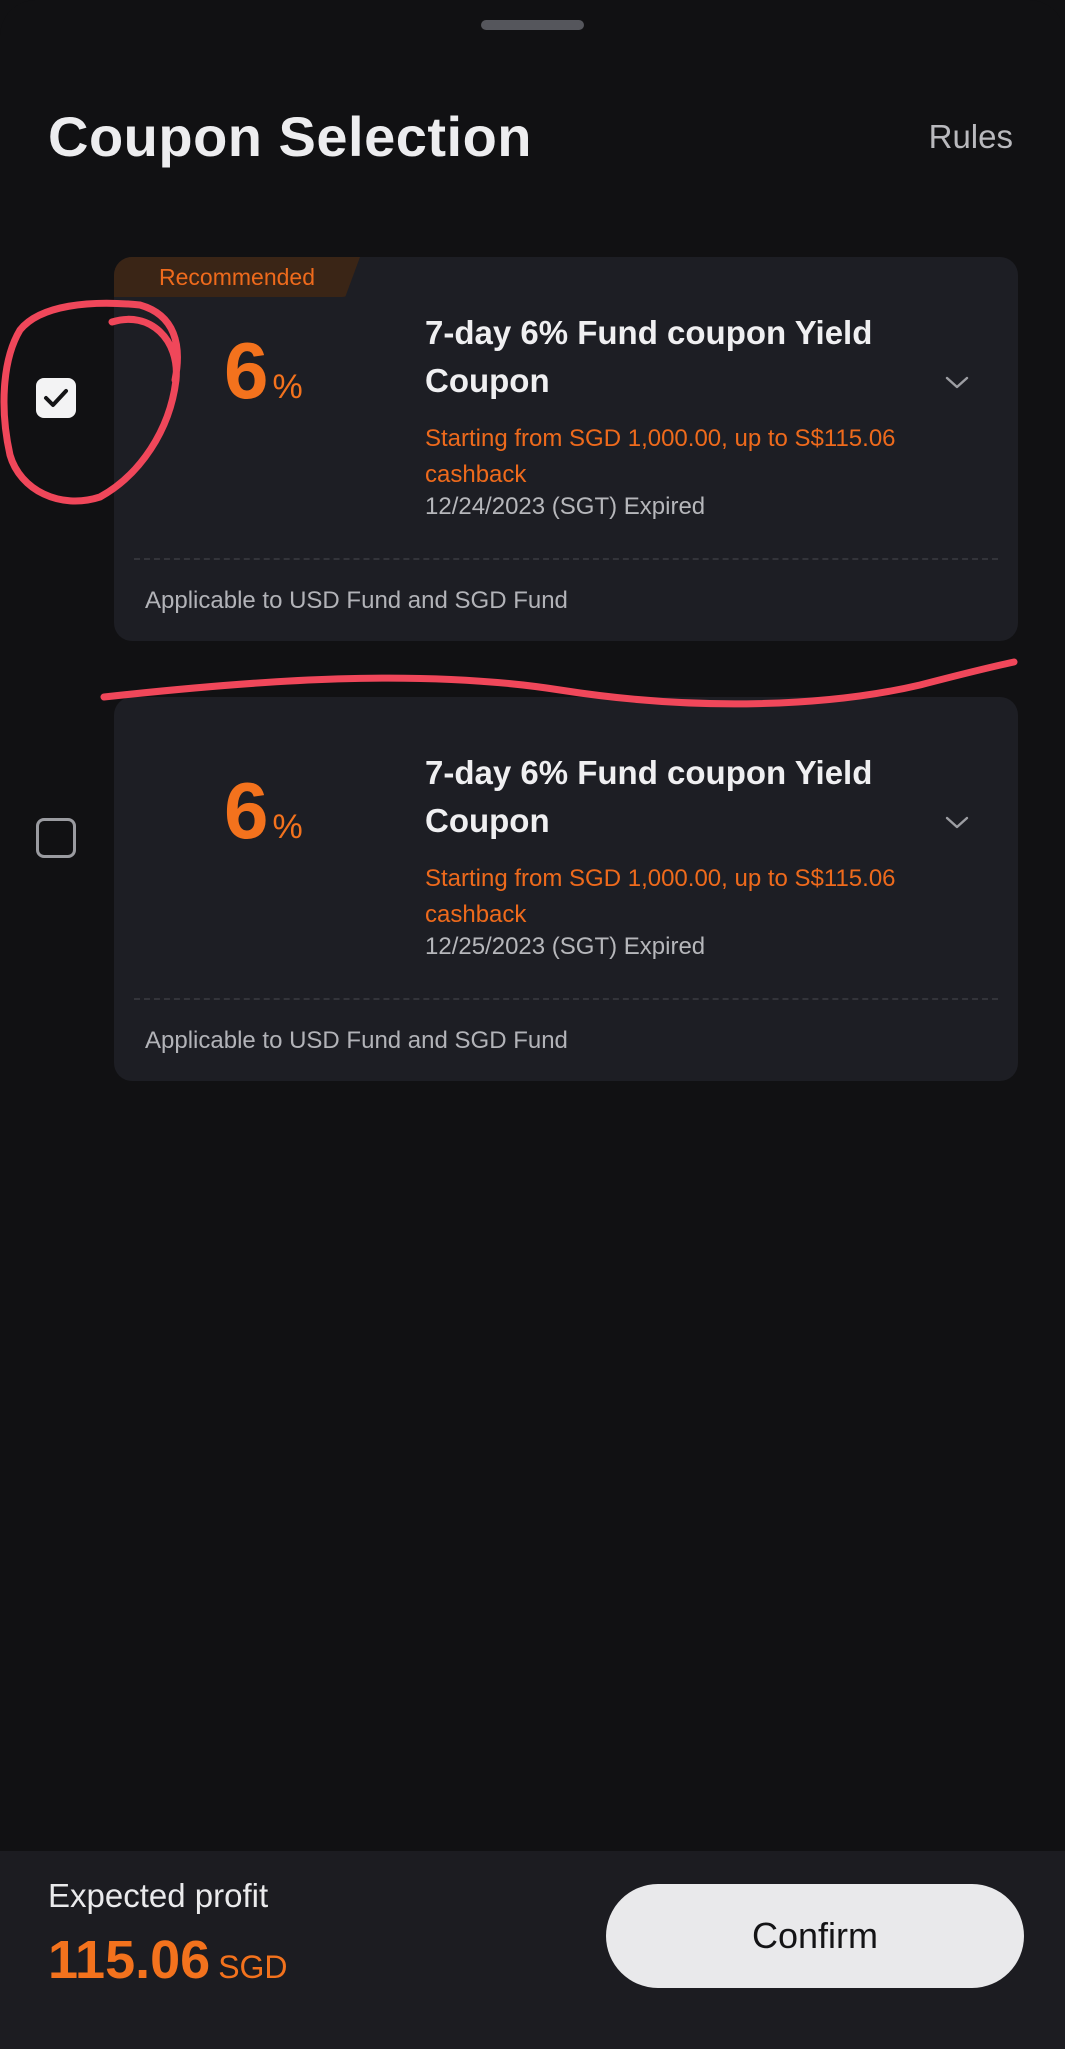 The height and width of the screenshot is (2049, 1065). What do you see at coordinates (532, 25) in the screenshot?
I see `sheet-drag-handle` at bounding box center [532, 25].